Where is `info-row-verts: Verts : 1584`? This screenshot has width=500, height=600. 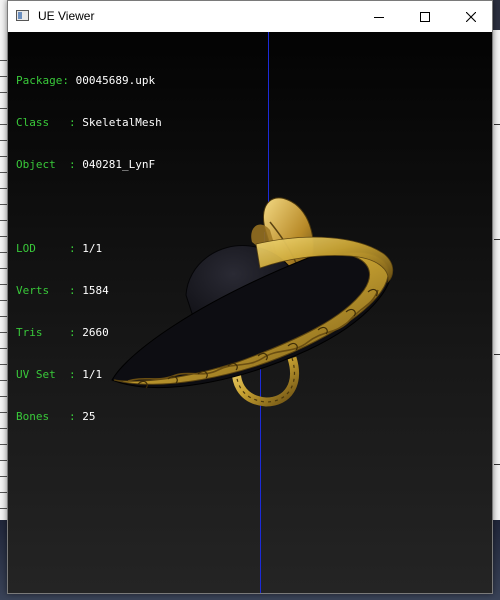
info-row-verts: Verts : 1584 is located at coordinates (62, 290).